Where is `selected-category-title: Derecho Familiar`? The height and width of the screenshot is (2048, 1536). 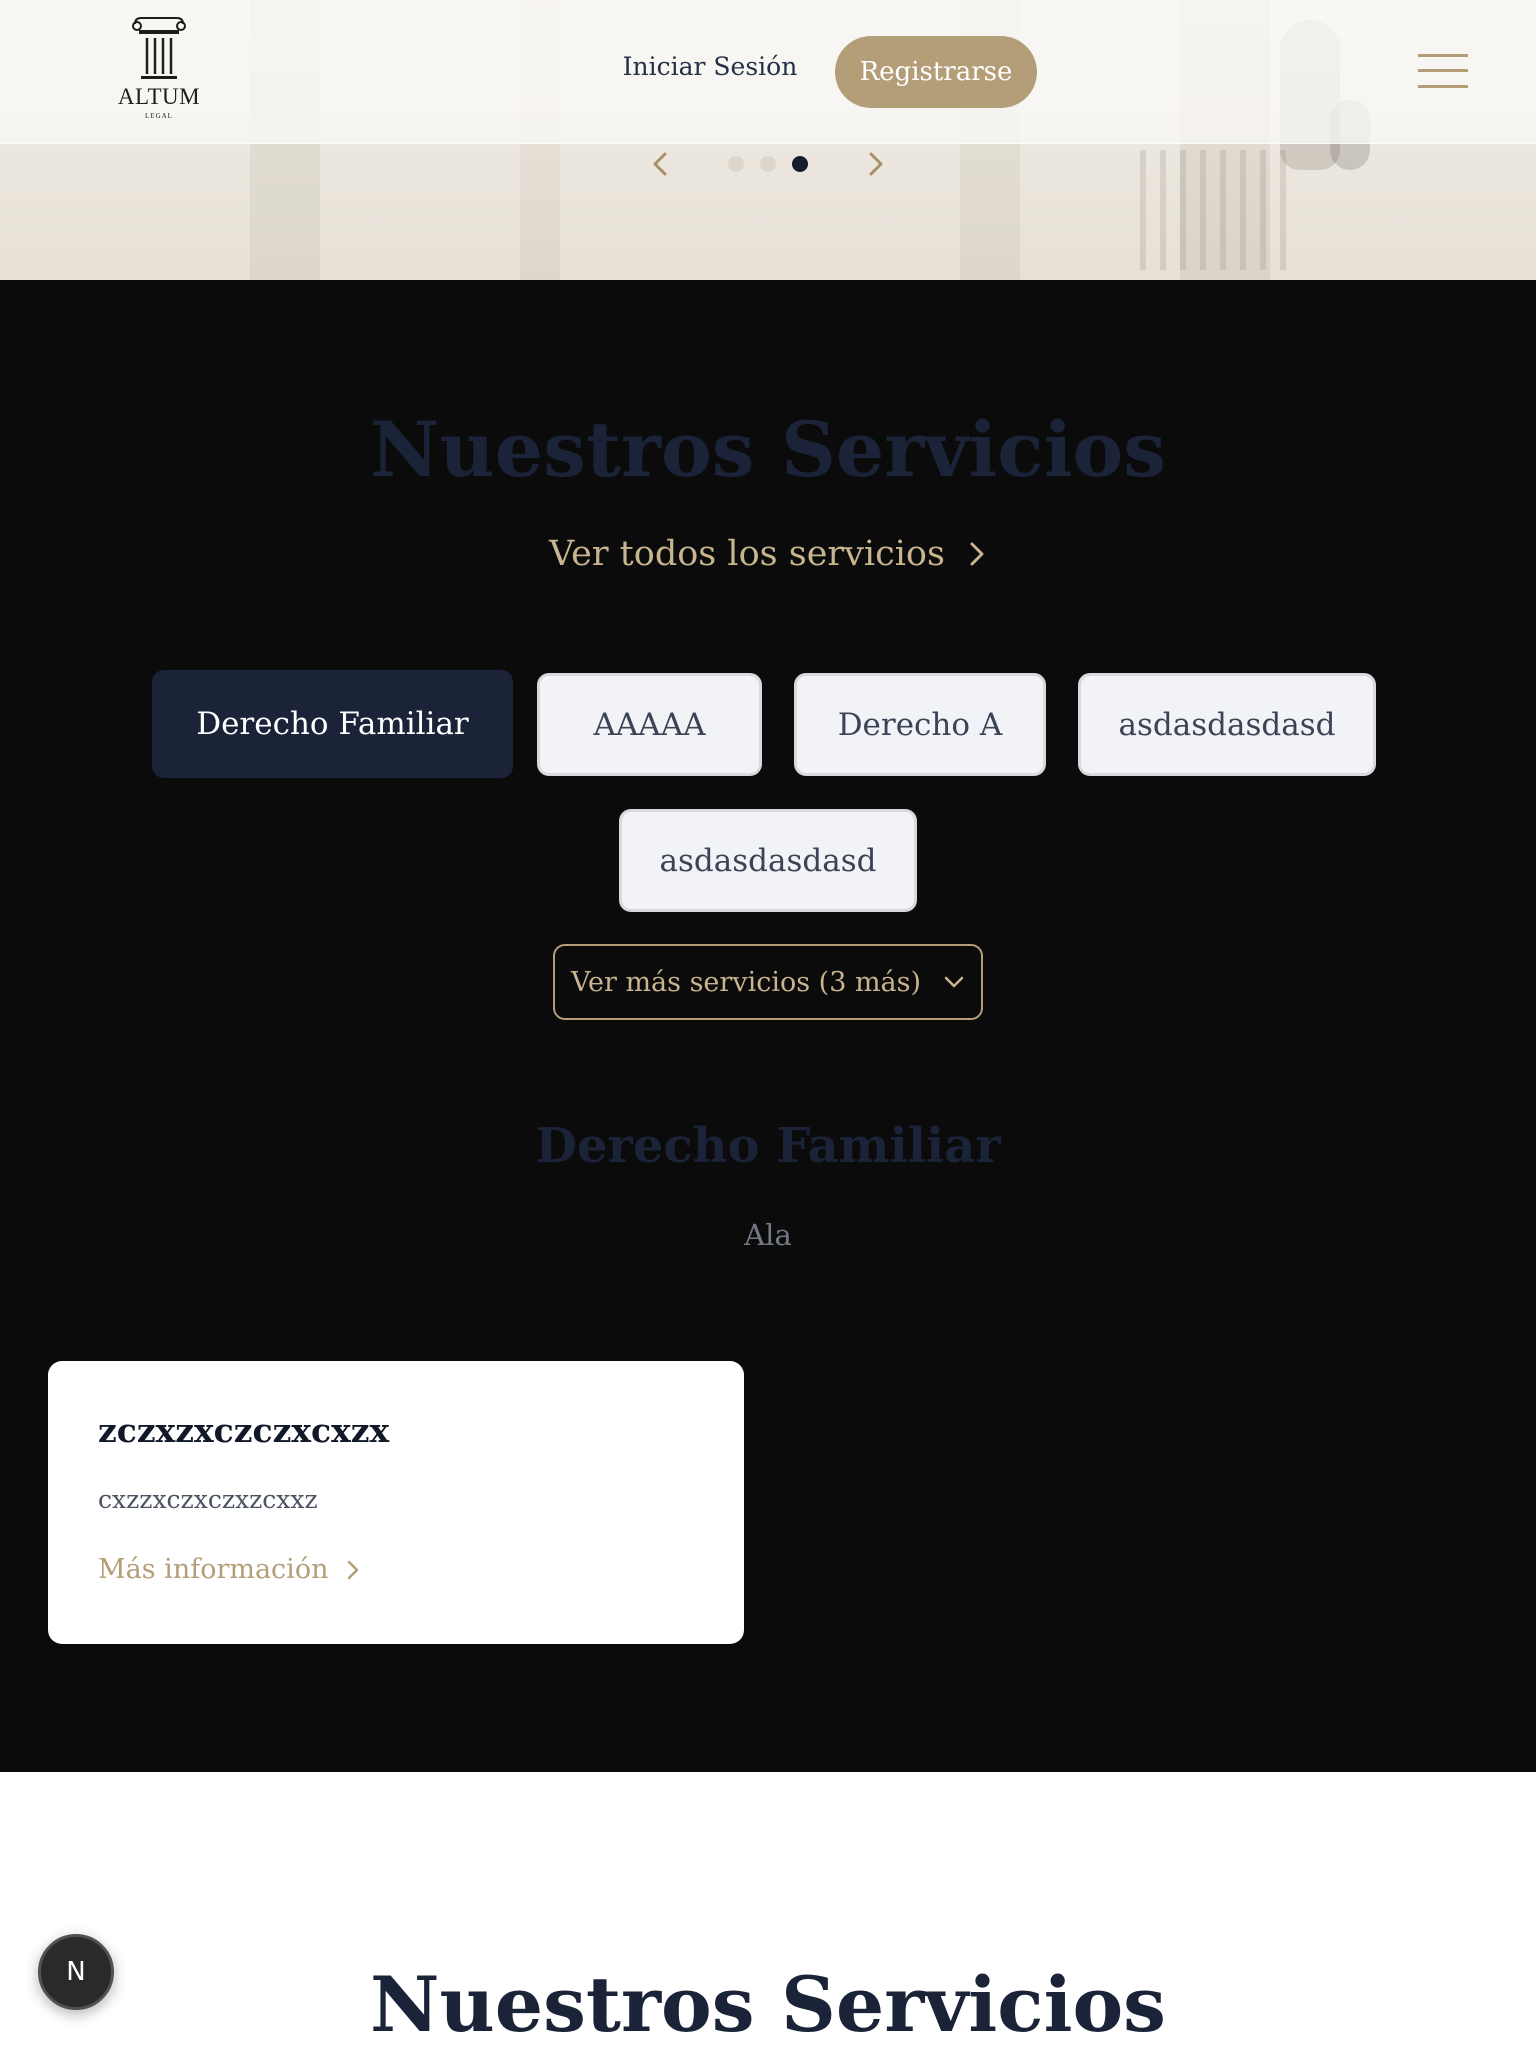
selected-category-title: Derecho Familiar is located at coordinates (768, 1146).